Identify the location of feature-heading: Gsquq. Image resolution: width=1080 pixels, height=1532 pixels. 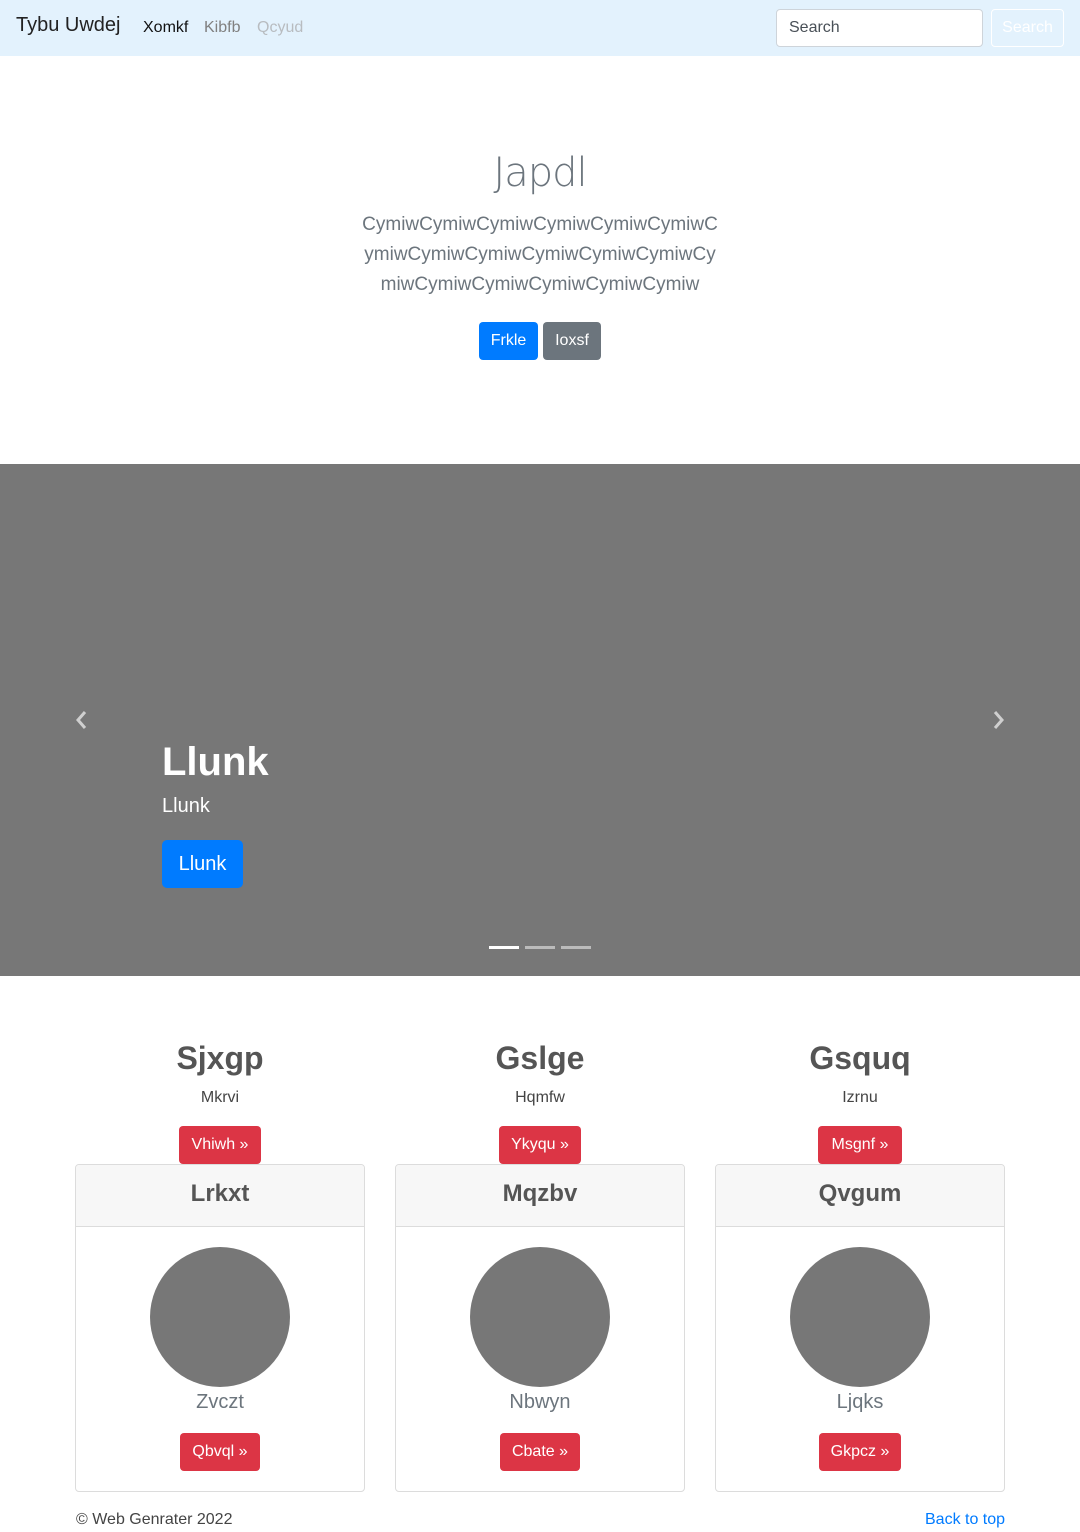
(860, 1058).